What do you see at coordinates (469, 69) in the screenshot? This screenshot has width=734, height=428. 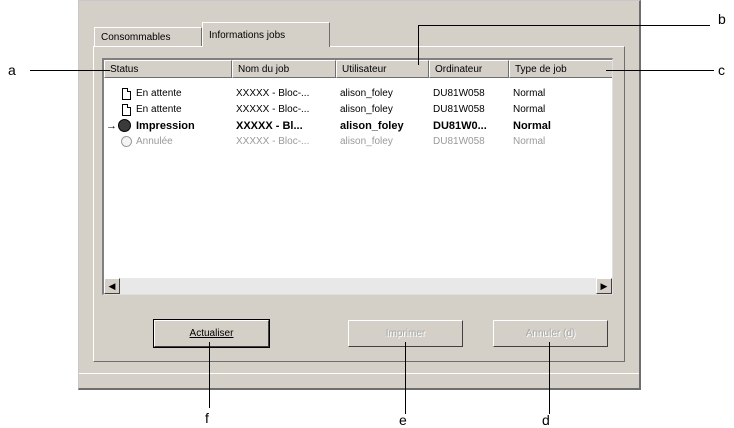 I see `column-header-computer: Ordinateur` at bounding box center [469, 69].